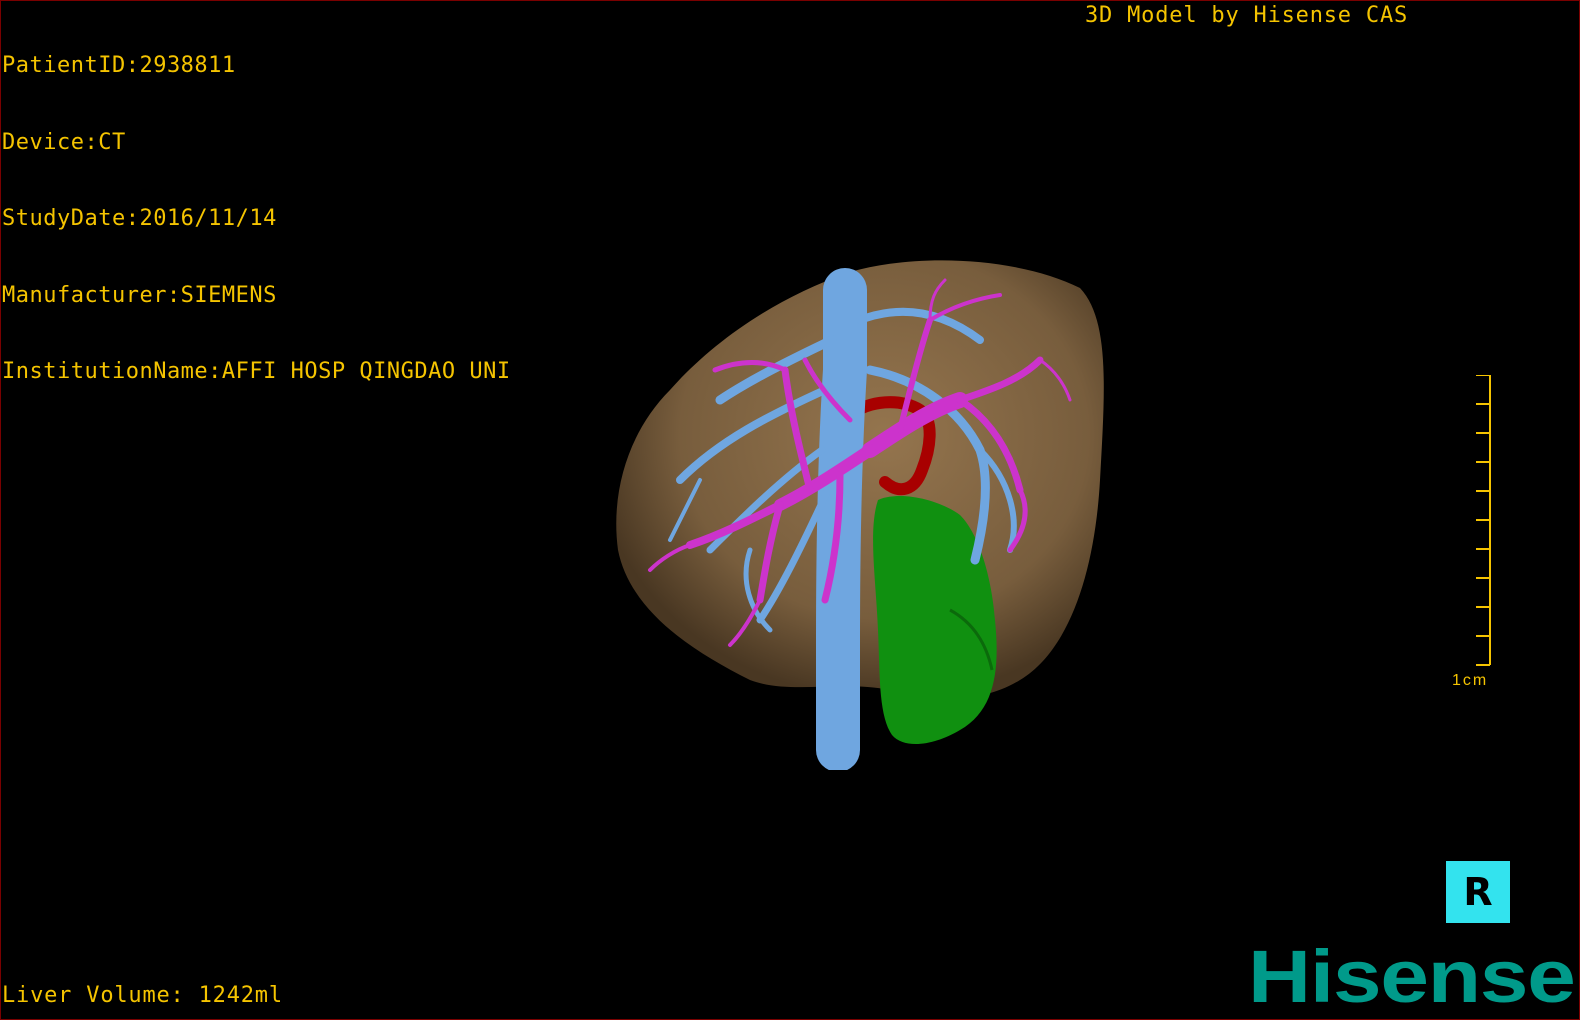 This screenshot has height=1020, width=1580. Describe the element at coordinates (1470, 680) in the screenshot. I see `scale-bar-label: 1cm` at that location.